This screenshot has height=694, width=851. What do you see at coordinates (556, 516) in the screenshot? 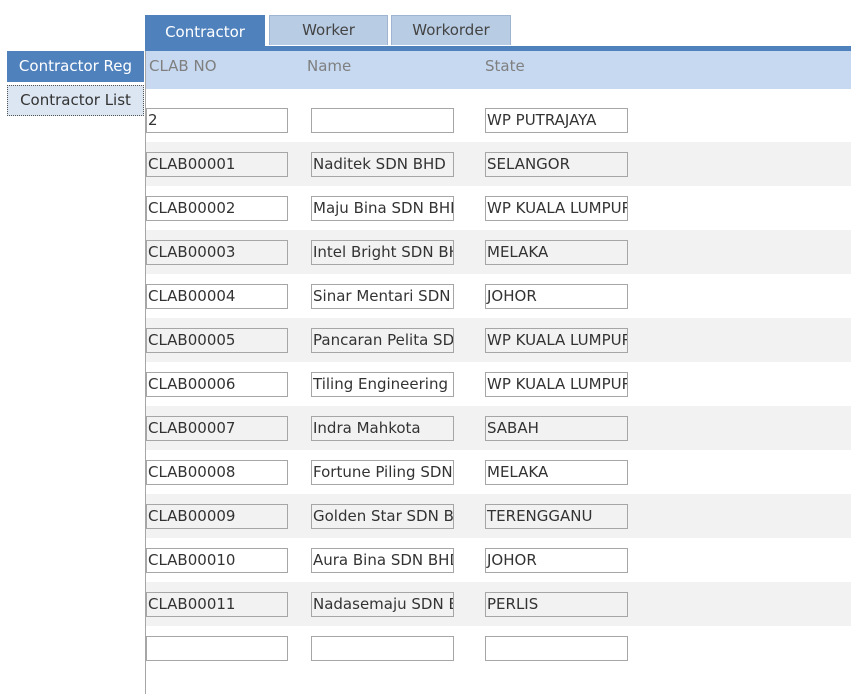
I see `state-field: TERENGGANU` at bounding box center [556, 516].